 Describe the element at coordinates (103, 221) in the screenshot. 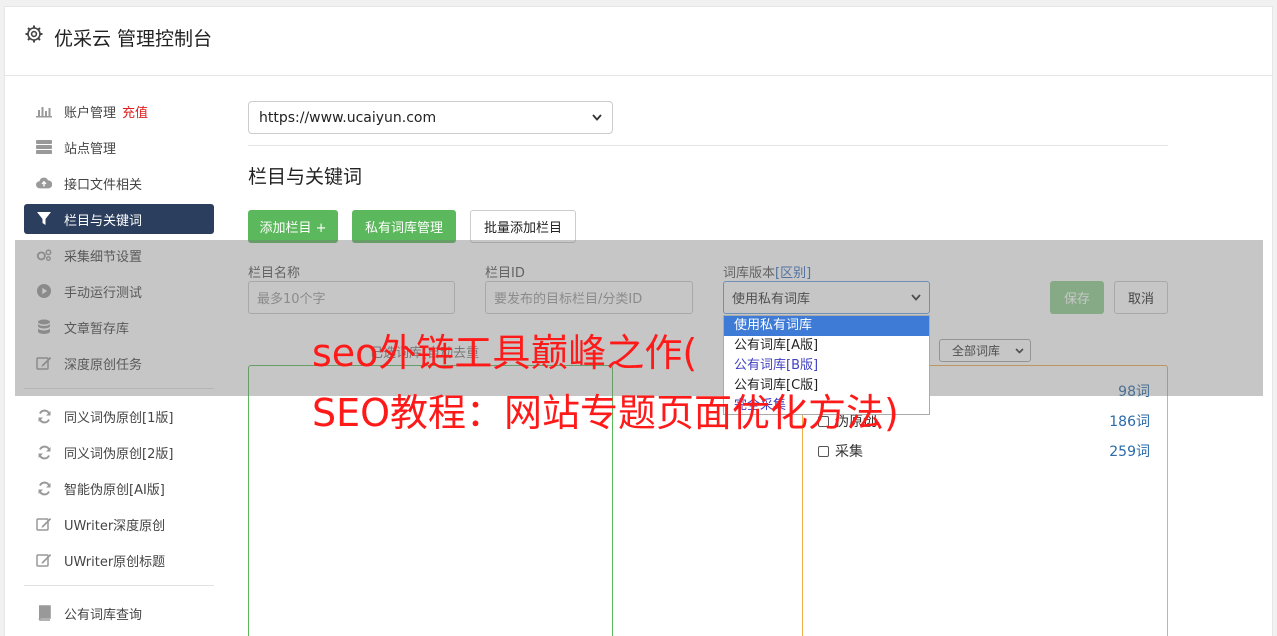

I see `sidebar-item-label: 栏目与关键词` at that location.